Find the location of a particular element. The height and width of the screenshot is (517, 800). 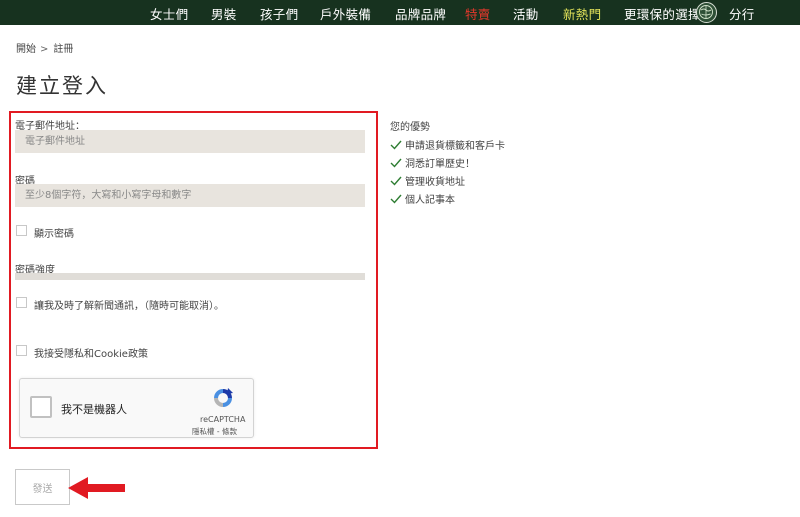

recaptcha-checkbox is located at coordinates (41, 407).